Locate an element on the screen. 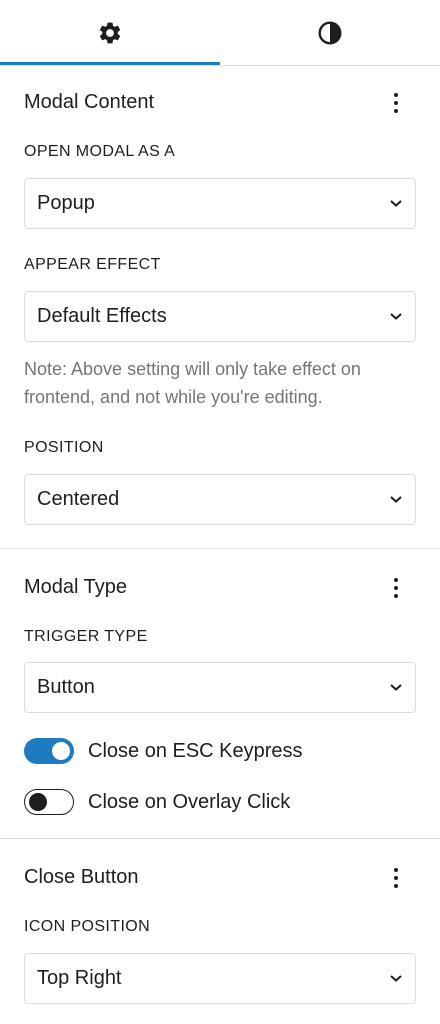  close-on-esc-toggle-row: Close on ESC Keypress is located at coordinates (163, 751).